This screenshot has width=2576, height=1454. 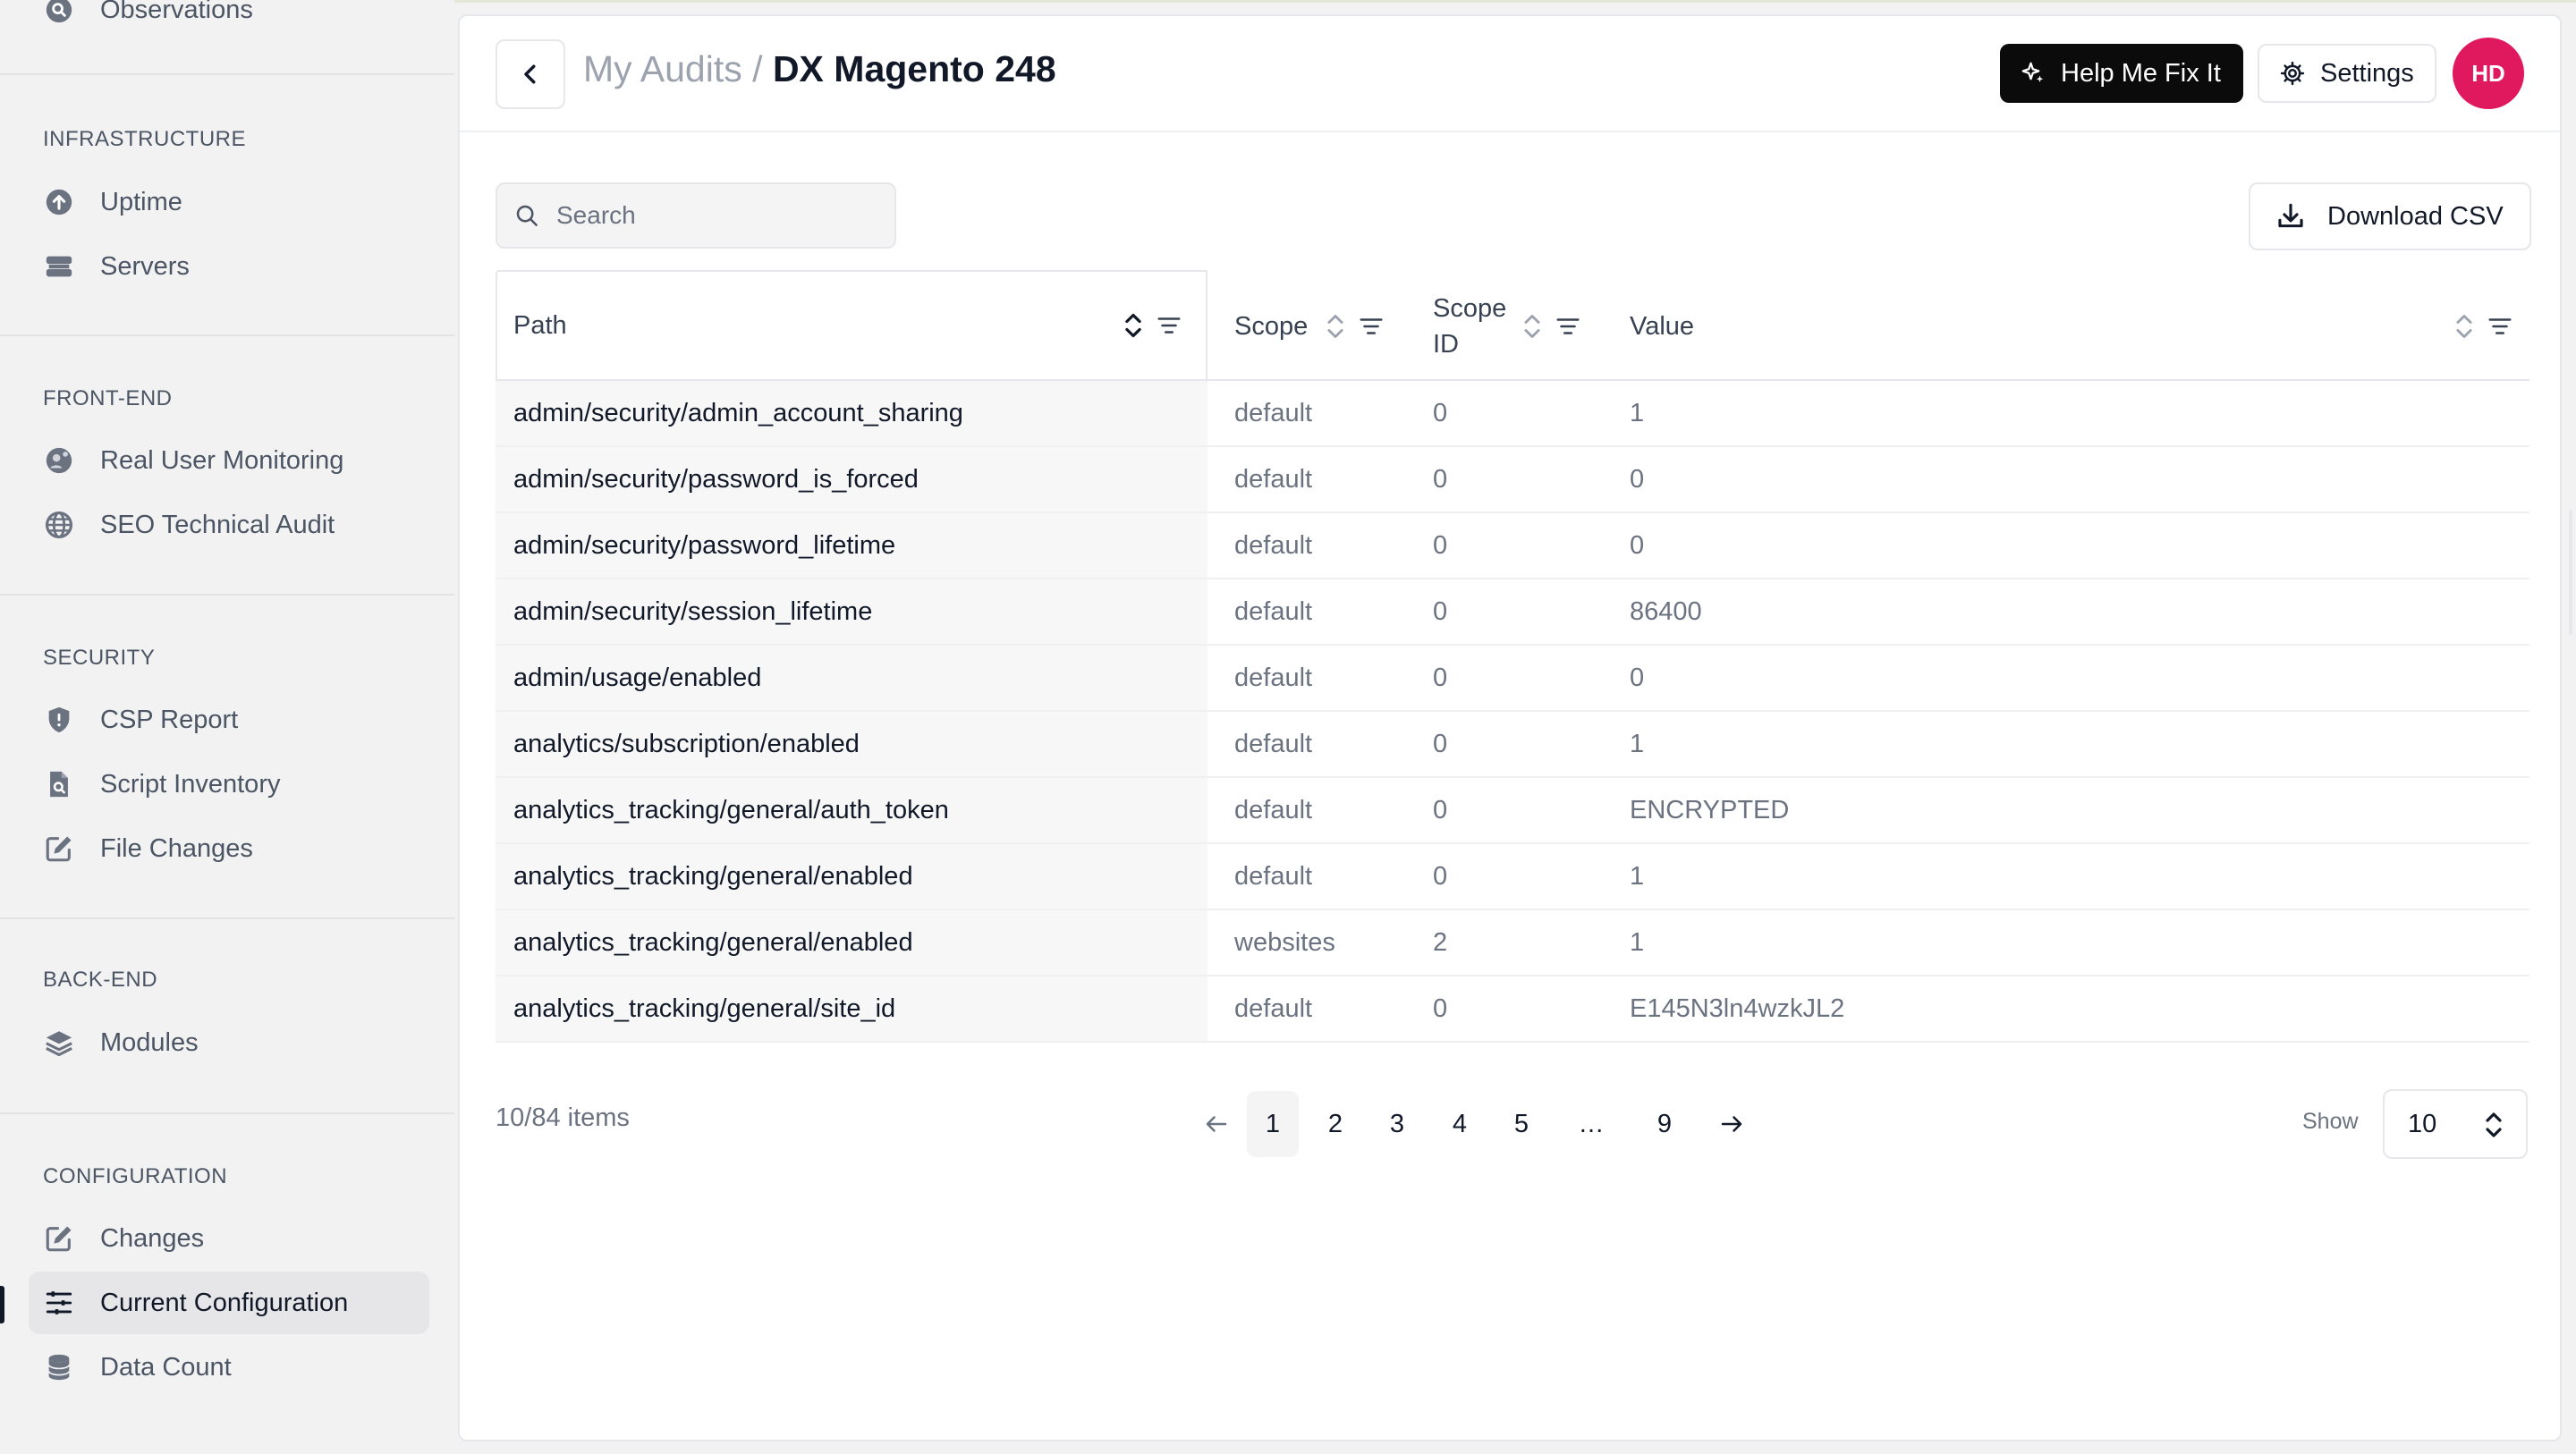 What do you see at coordinates (169, 719) in the screenshot?
I see `sidebar-item-label: CSP Report` at bounding box center [169, 719].